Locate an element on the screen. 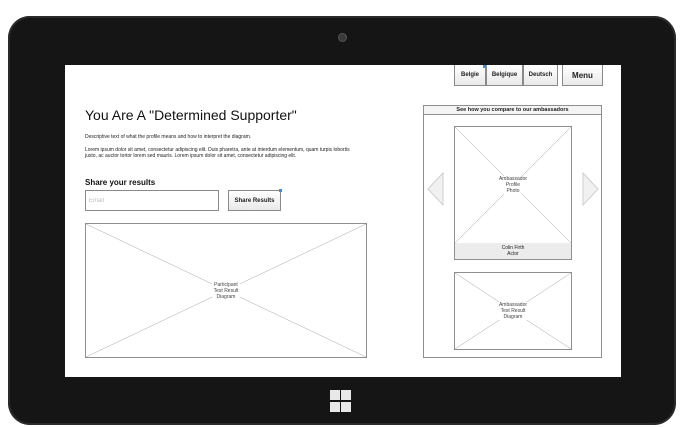  ambassador-result-diagram: Ambassador Test Result Diagram is located at coordinates (513, 311).